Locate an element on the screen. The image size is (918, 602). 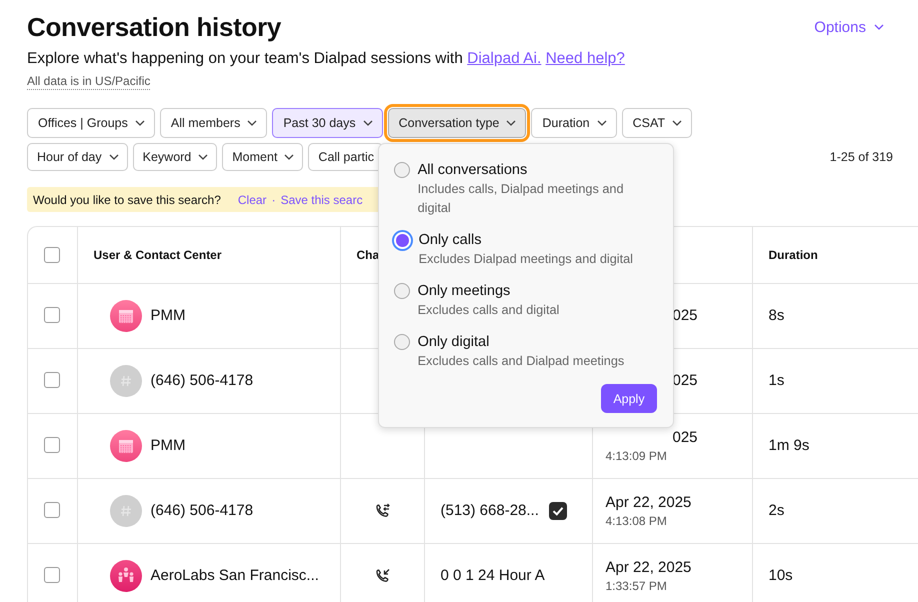
checkmark-icon is located at coordinates (557, 511).